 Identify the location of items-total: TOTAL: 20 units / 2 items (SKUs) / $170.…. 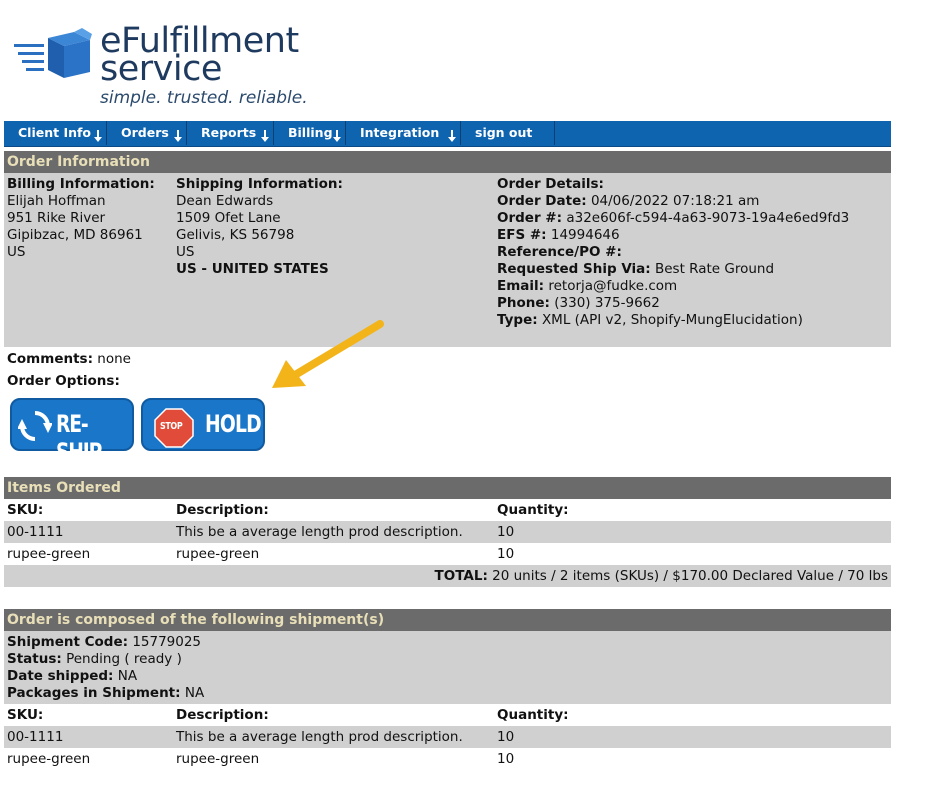
(661, 576).